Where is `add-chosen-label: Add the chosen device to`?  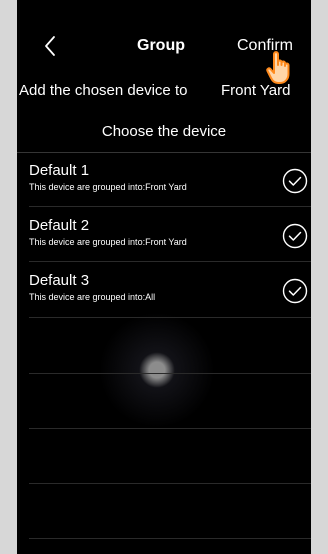 add-chosen-label: Add the chosen device to is located at coordinates (103, 90).